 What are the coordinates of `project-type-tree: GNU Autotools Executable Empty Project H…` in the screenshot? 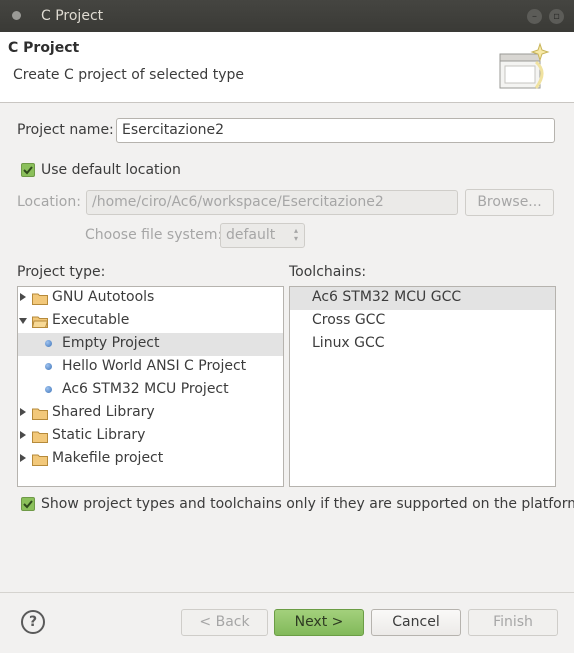 It's located at (150, 386).